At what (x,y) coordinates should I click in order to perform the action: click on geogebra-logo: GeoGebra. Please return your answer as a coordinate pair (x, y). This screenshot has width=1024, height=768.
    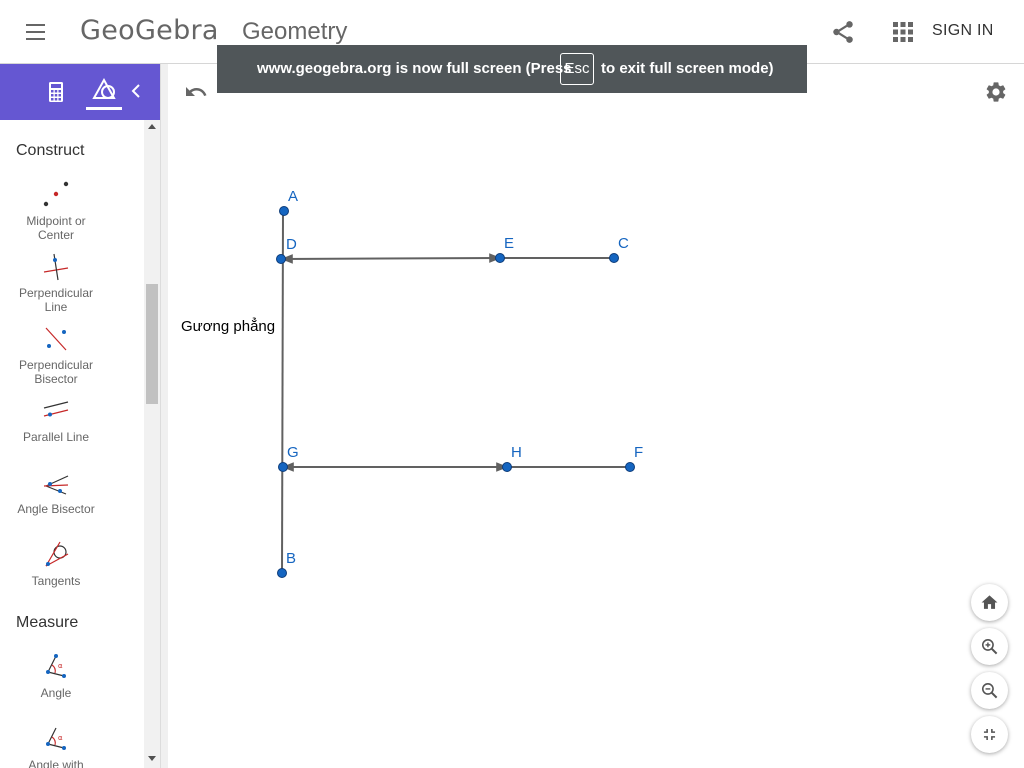
    Looking at the image, I should click on (149, 30).